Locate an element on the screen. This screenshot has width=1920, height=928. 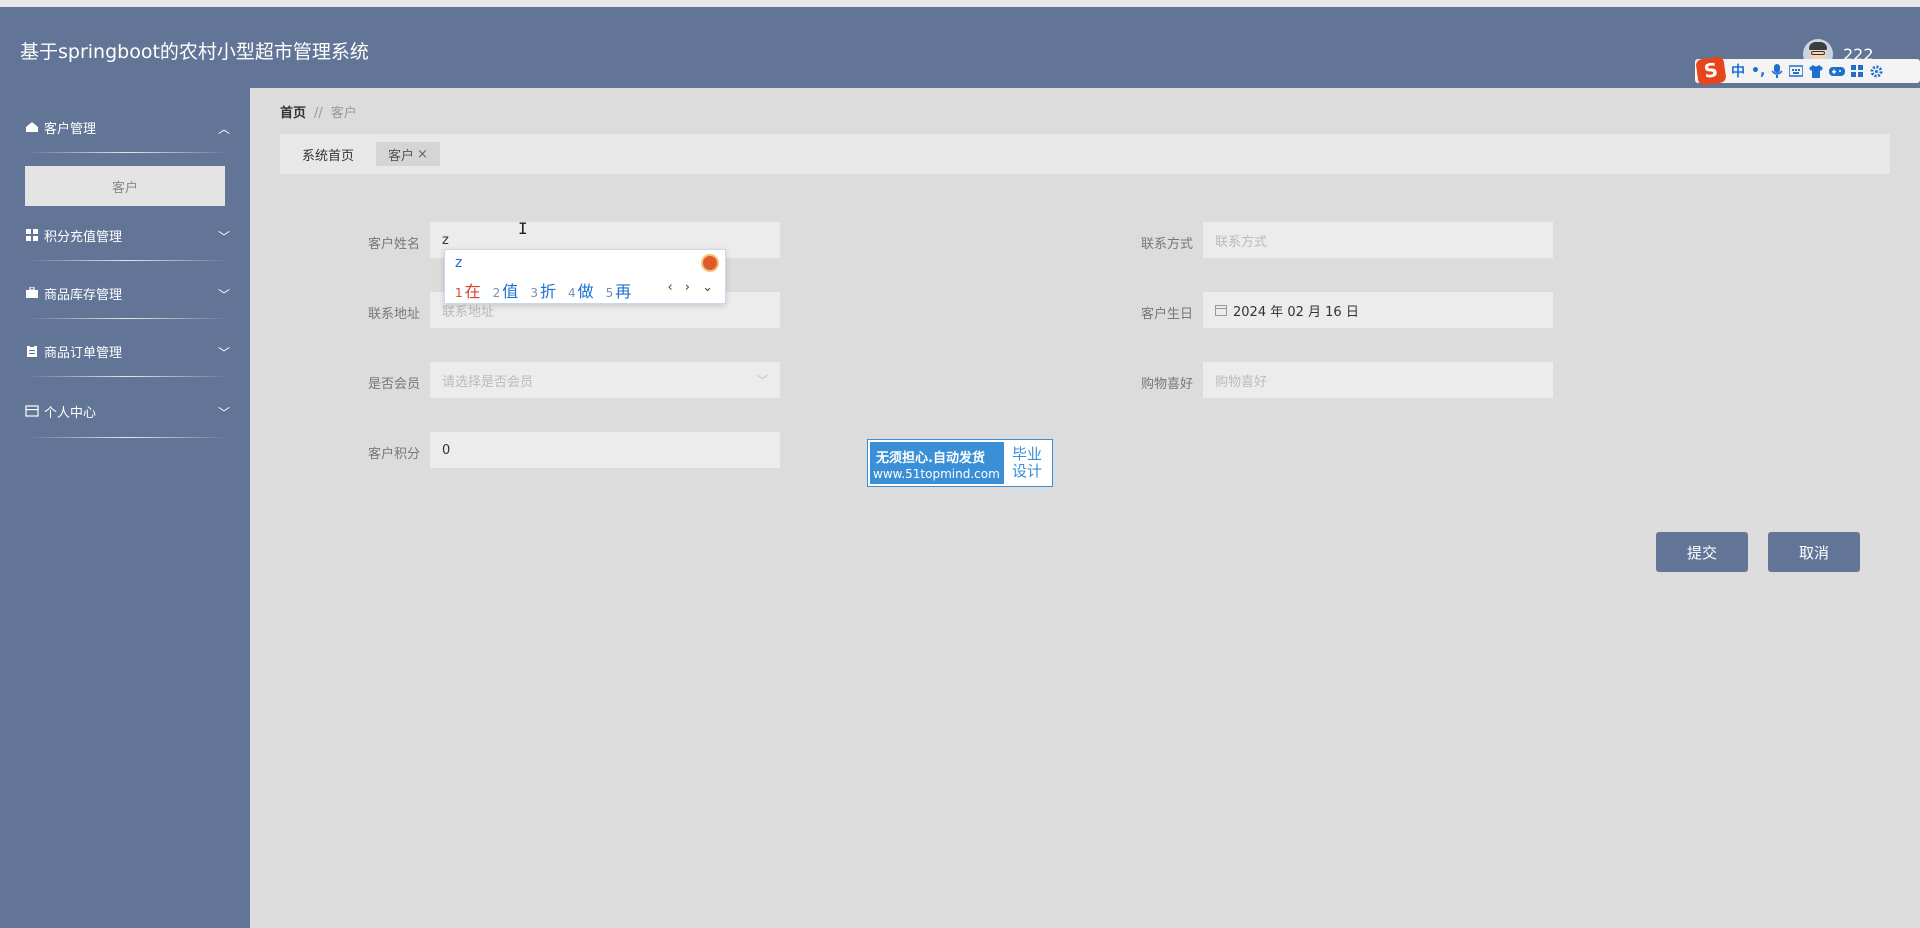
cancel-button: 取消 is located at coordinates (1814, 552).